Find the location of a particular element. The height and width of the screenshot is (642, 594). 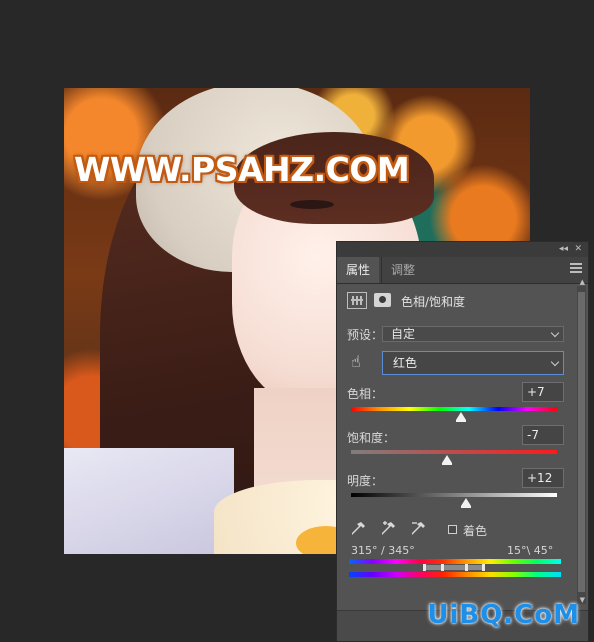

colorize-checkbox is located at coordinates (452, 529).